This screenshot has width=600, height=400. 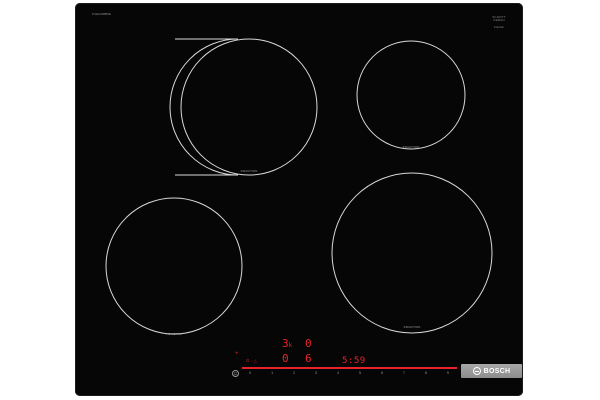 What do you see at coordinates (476, 371) in the screenshot?
I see `bosch-logo-icon` at bounding box center [476, 371].